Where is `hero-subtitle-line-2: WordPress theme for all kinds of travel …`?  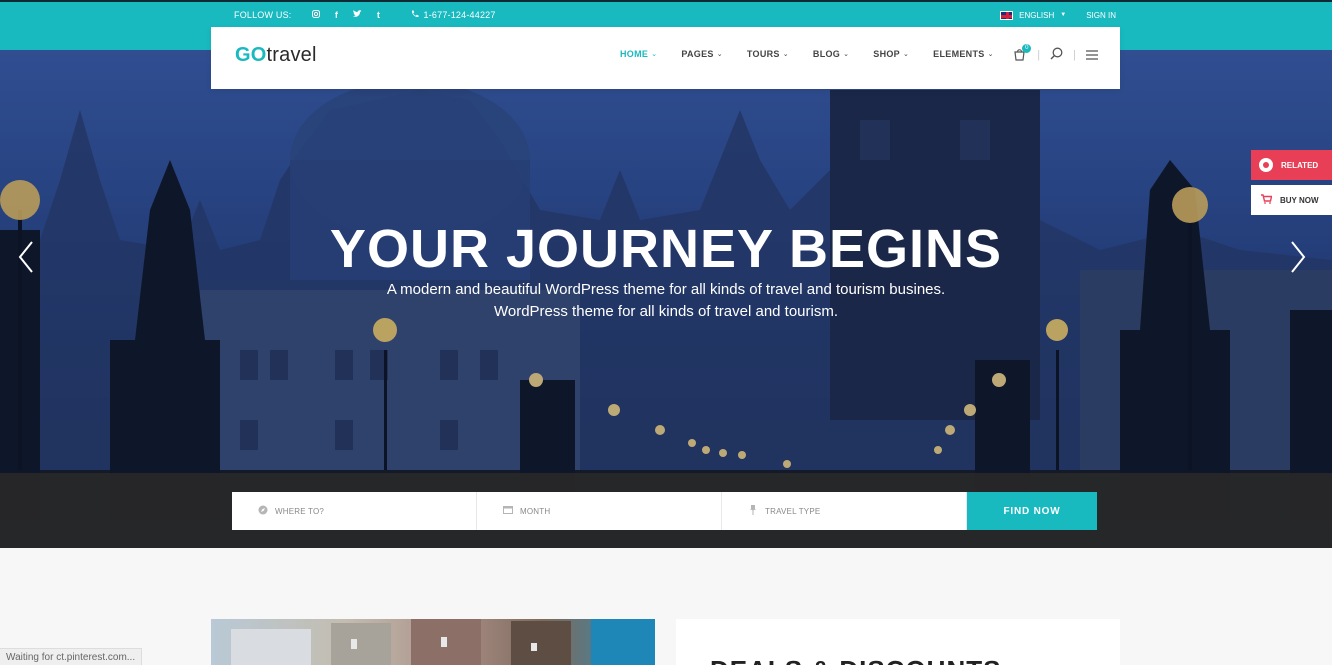
hero-subtitle-line-2: WordPress theme for all kinds of travel … is located at coordinates (666, 311).